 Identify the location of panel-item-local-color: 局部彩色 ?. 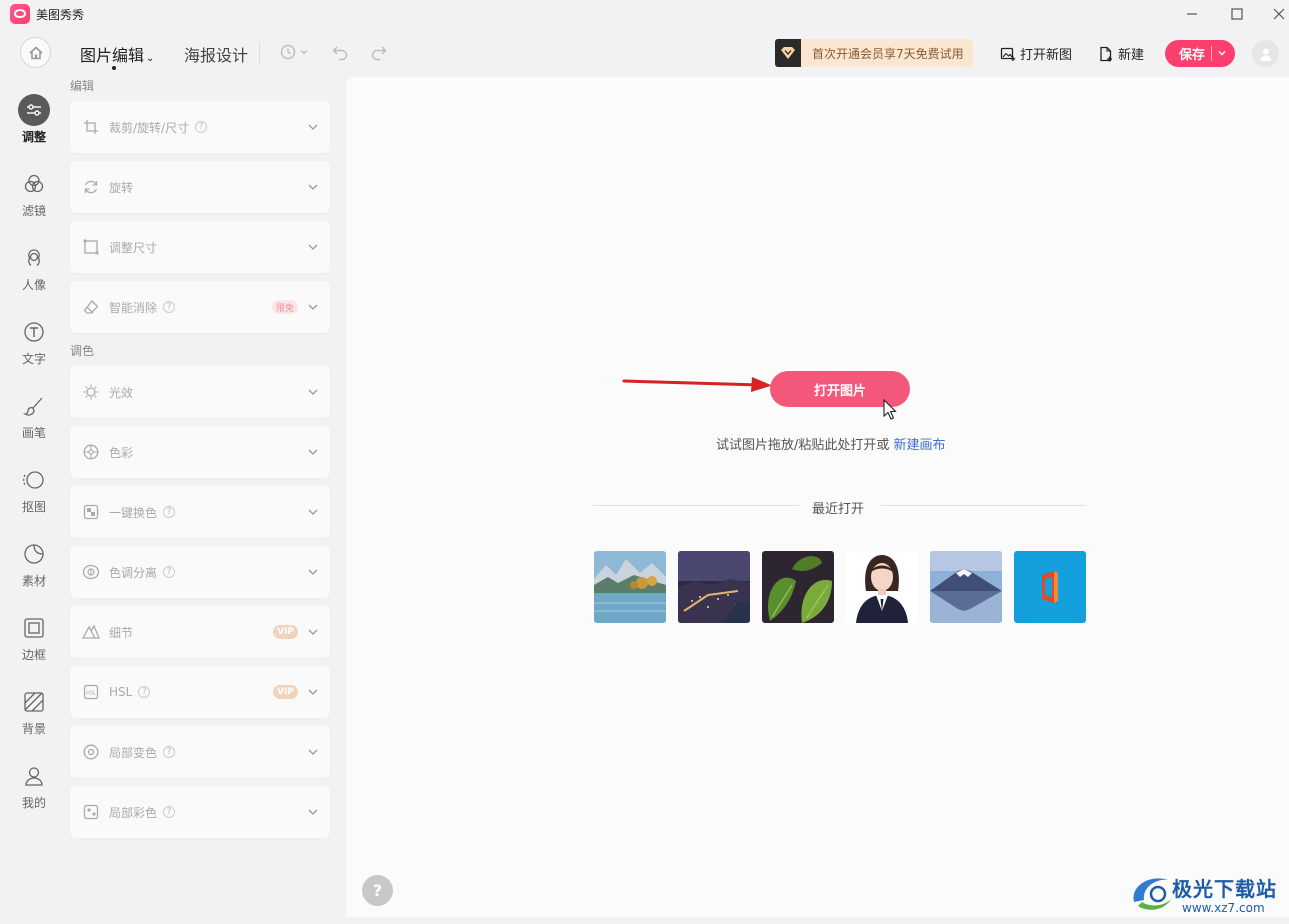
(200, 812).